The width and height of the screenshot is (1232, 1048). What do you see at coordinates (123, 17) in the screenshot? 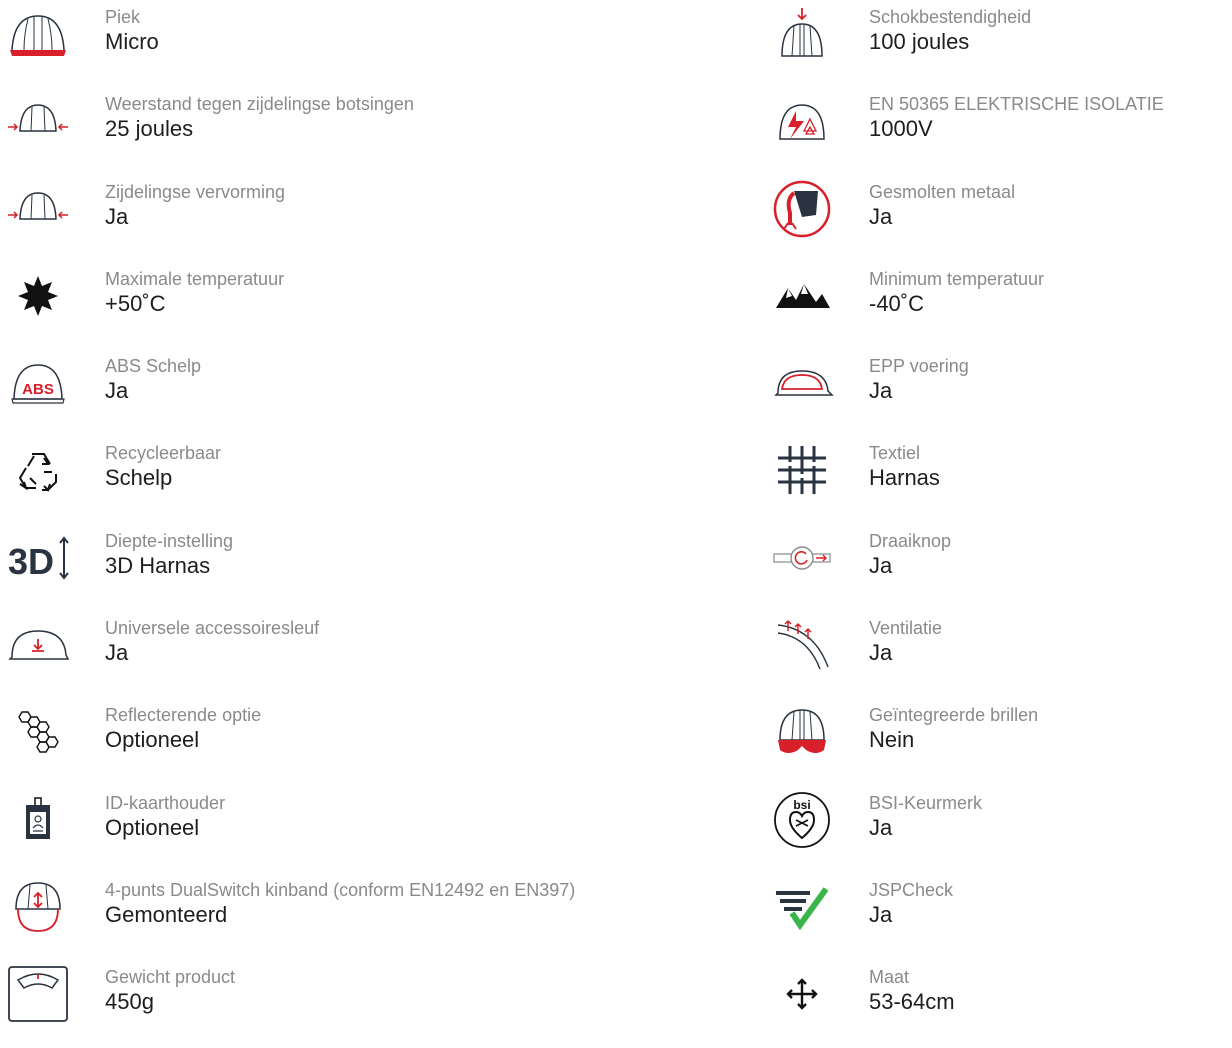
I see `spec-label: Piek` at bounding box center [123, 17].